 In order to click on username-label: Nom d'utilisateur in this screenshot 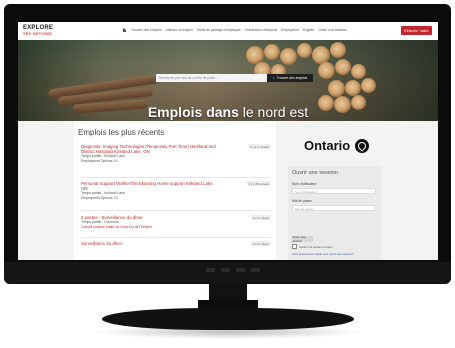, I will do `click(304, 184)`.